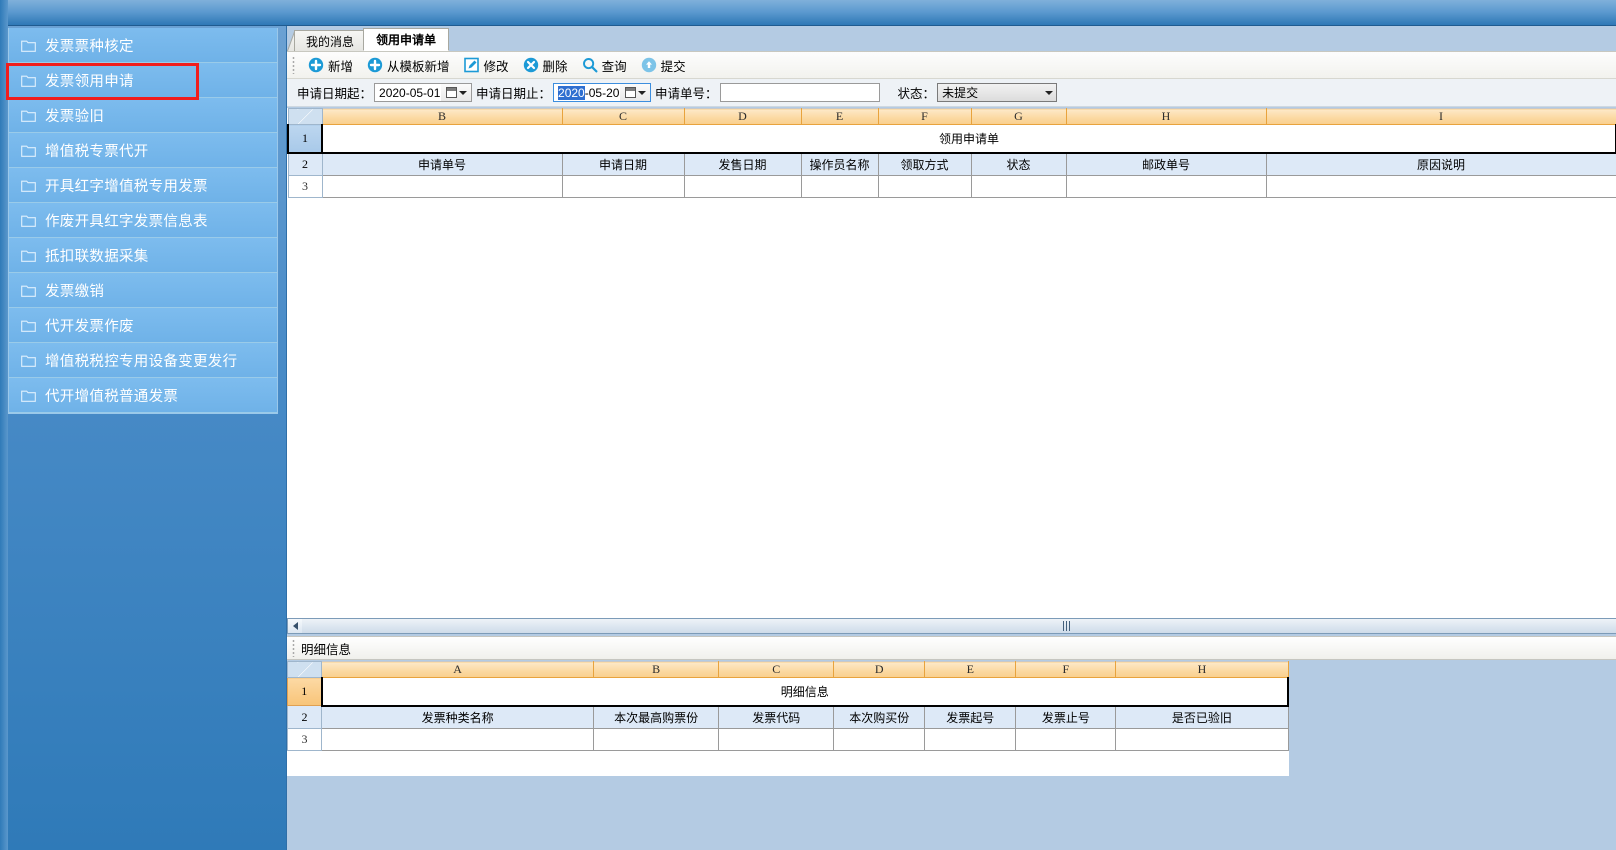 The image size is (1616, 850). I want to click on date-from-picker-button, so click(456, 92).